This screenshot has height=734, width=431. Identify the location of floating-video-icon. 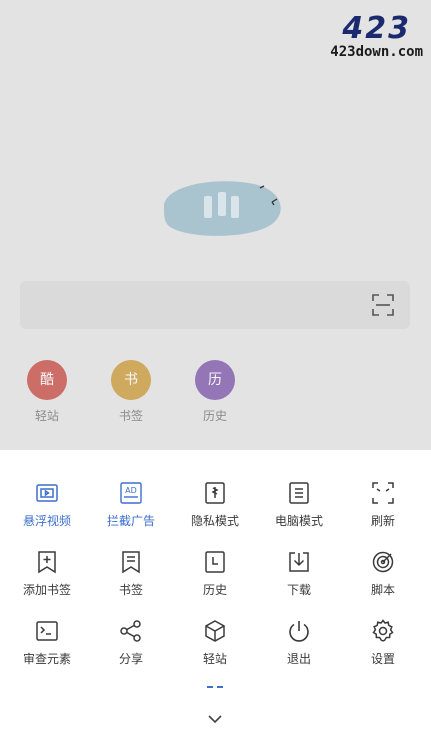
(47, 493).